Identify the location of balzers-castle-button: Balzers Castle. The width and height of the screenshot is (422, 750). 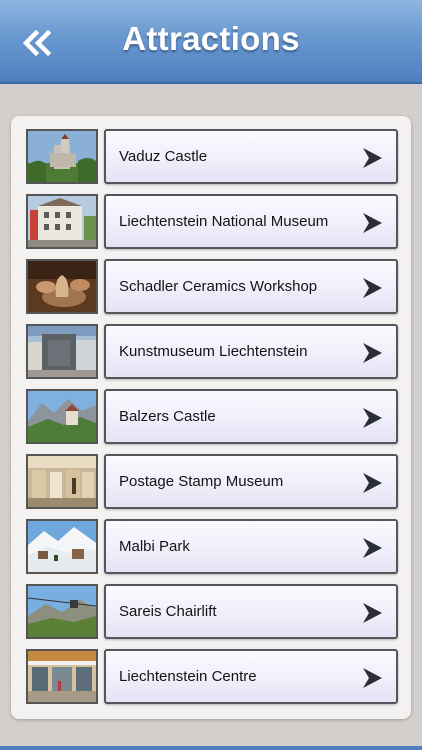
(251, 416).